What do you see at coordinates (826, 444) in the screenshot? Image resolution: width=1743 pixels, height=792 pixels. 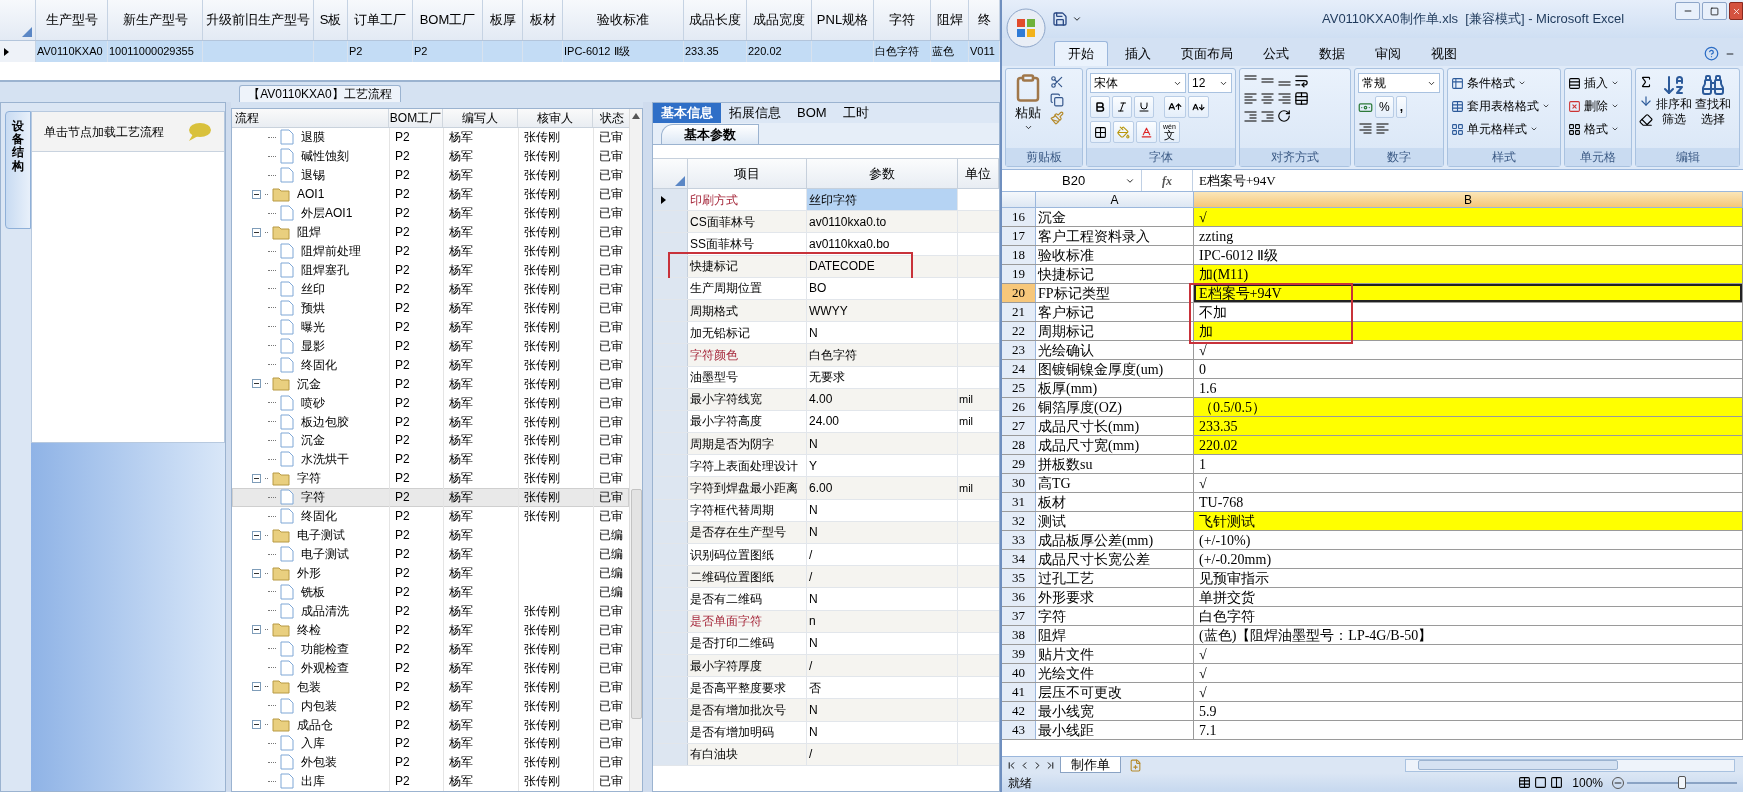 I see `table-row: 周期是否为阴字 N` at bounding box center [826, 444].